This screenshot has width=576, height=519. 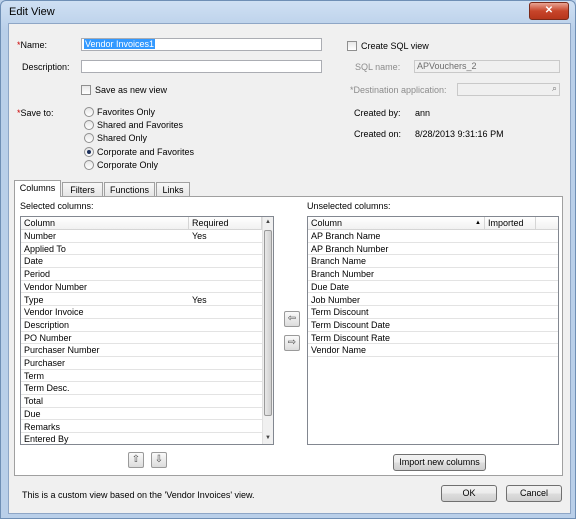 I want to click on move-right-button: ⇨, so click(x=292, y=343).